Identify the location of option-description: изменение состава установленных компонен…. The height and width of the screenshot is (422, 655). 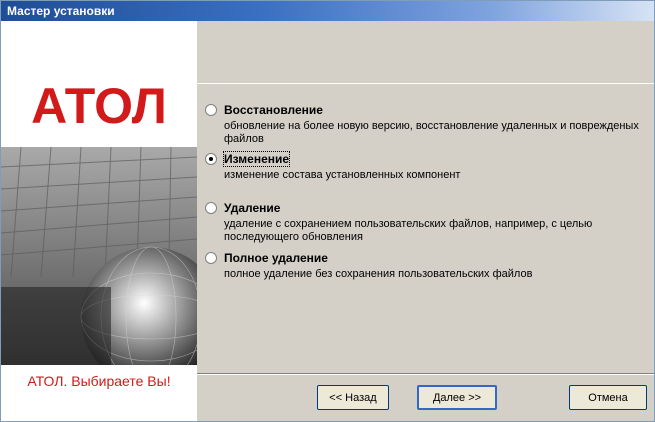
(342, 175).